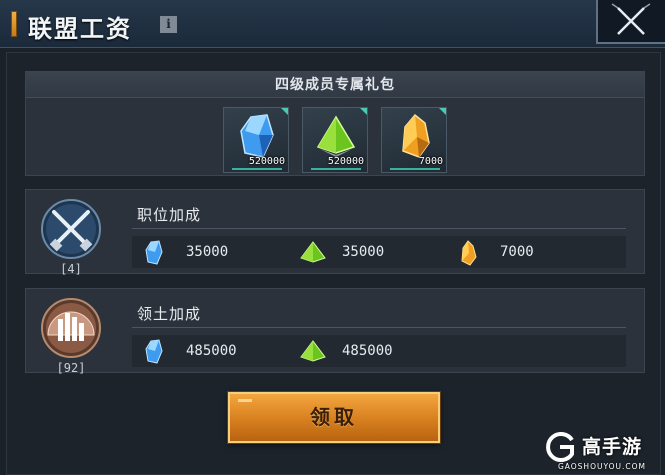 The width and height of the screenshot is (665, 475). I want to click on dome-city-icon, so click(71, 328).